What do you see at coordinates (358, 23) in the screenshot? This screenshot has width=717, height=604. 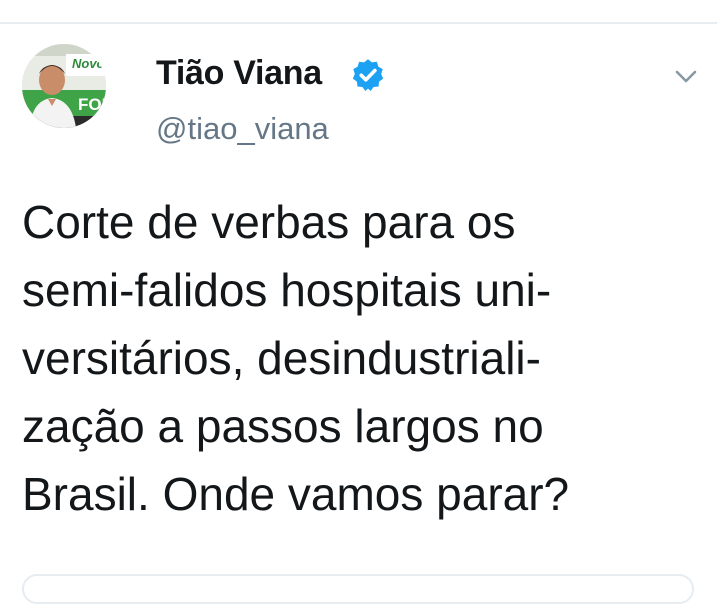 I see `top-divider` at bounding box center [358, 23].